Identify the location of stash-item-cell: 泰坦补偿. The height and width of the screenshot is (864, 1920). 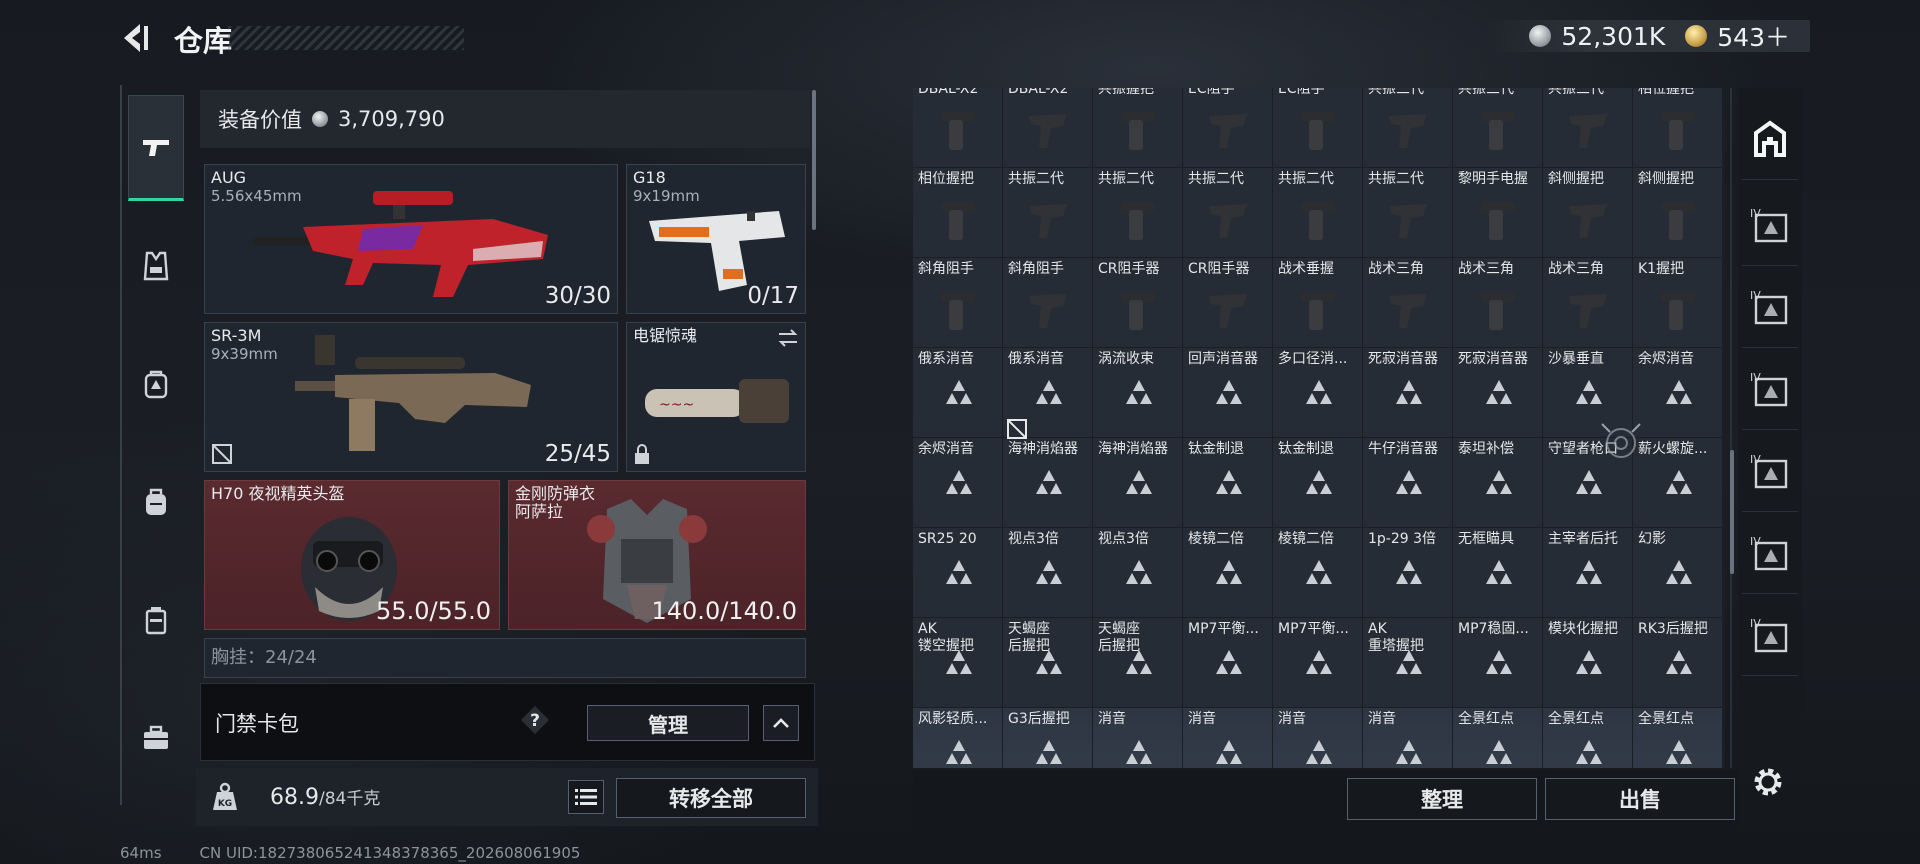
(1498, 483).